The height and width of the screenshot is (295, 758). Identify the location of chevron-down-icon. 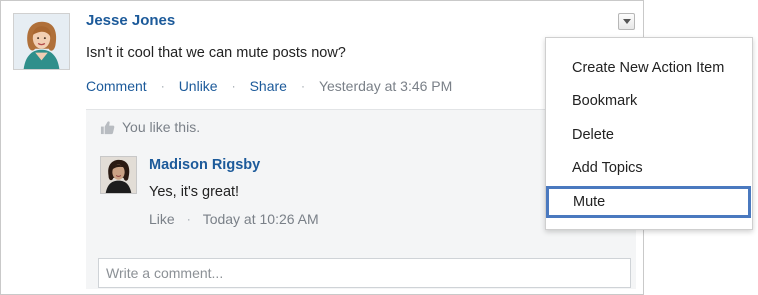
(626, 21).